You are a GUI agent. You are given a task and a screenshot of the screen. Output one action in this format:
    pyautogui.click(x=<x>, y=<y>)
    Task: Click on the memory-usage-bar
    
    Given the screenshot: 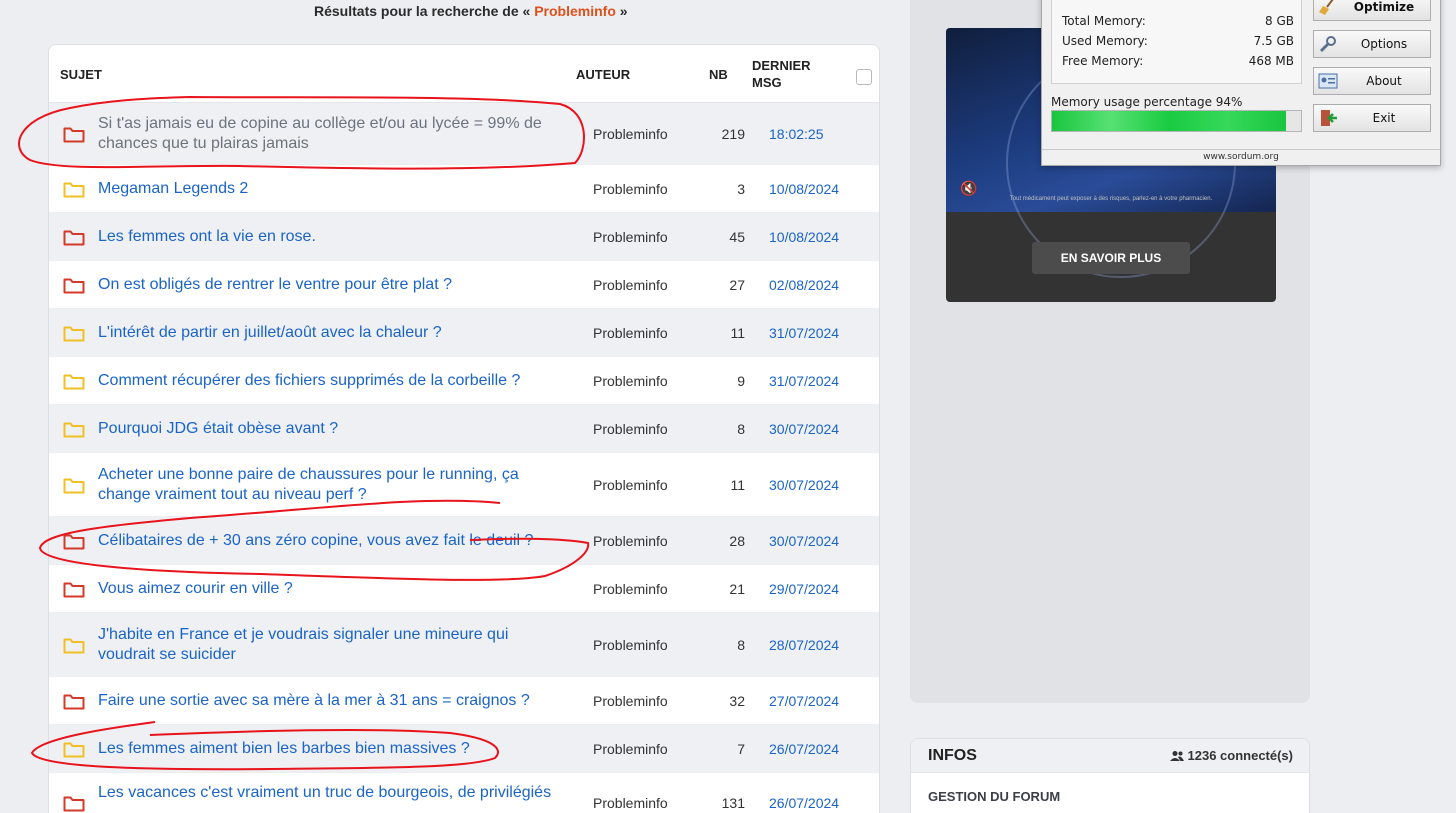 What is the action you would take?
    pyautogui.click(x=1176, y=121)
    